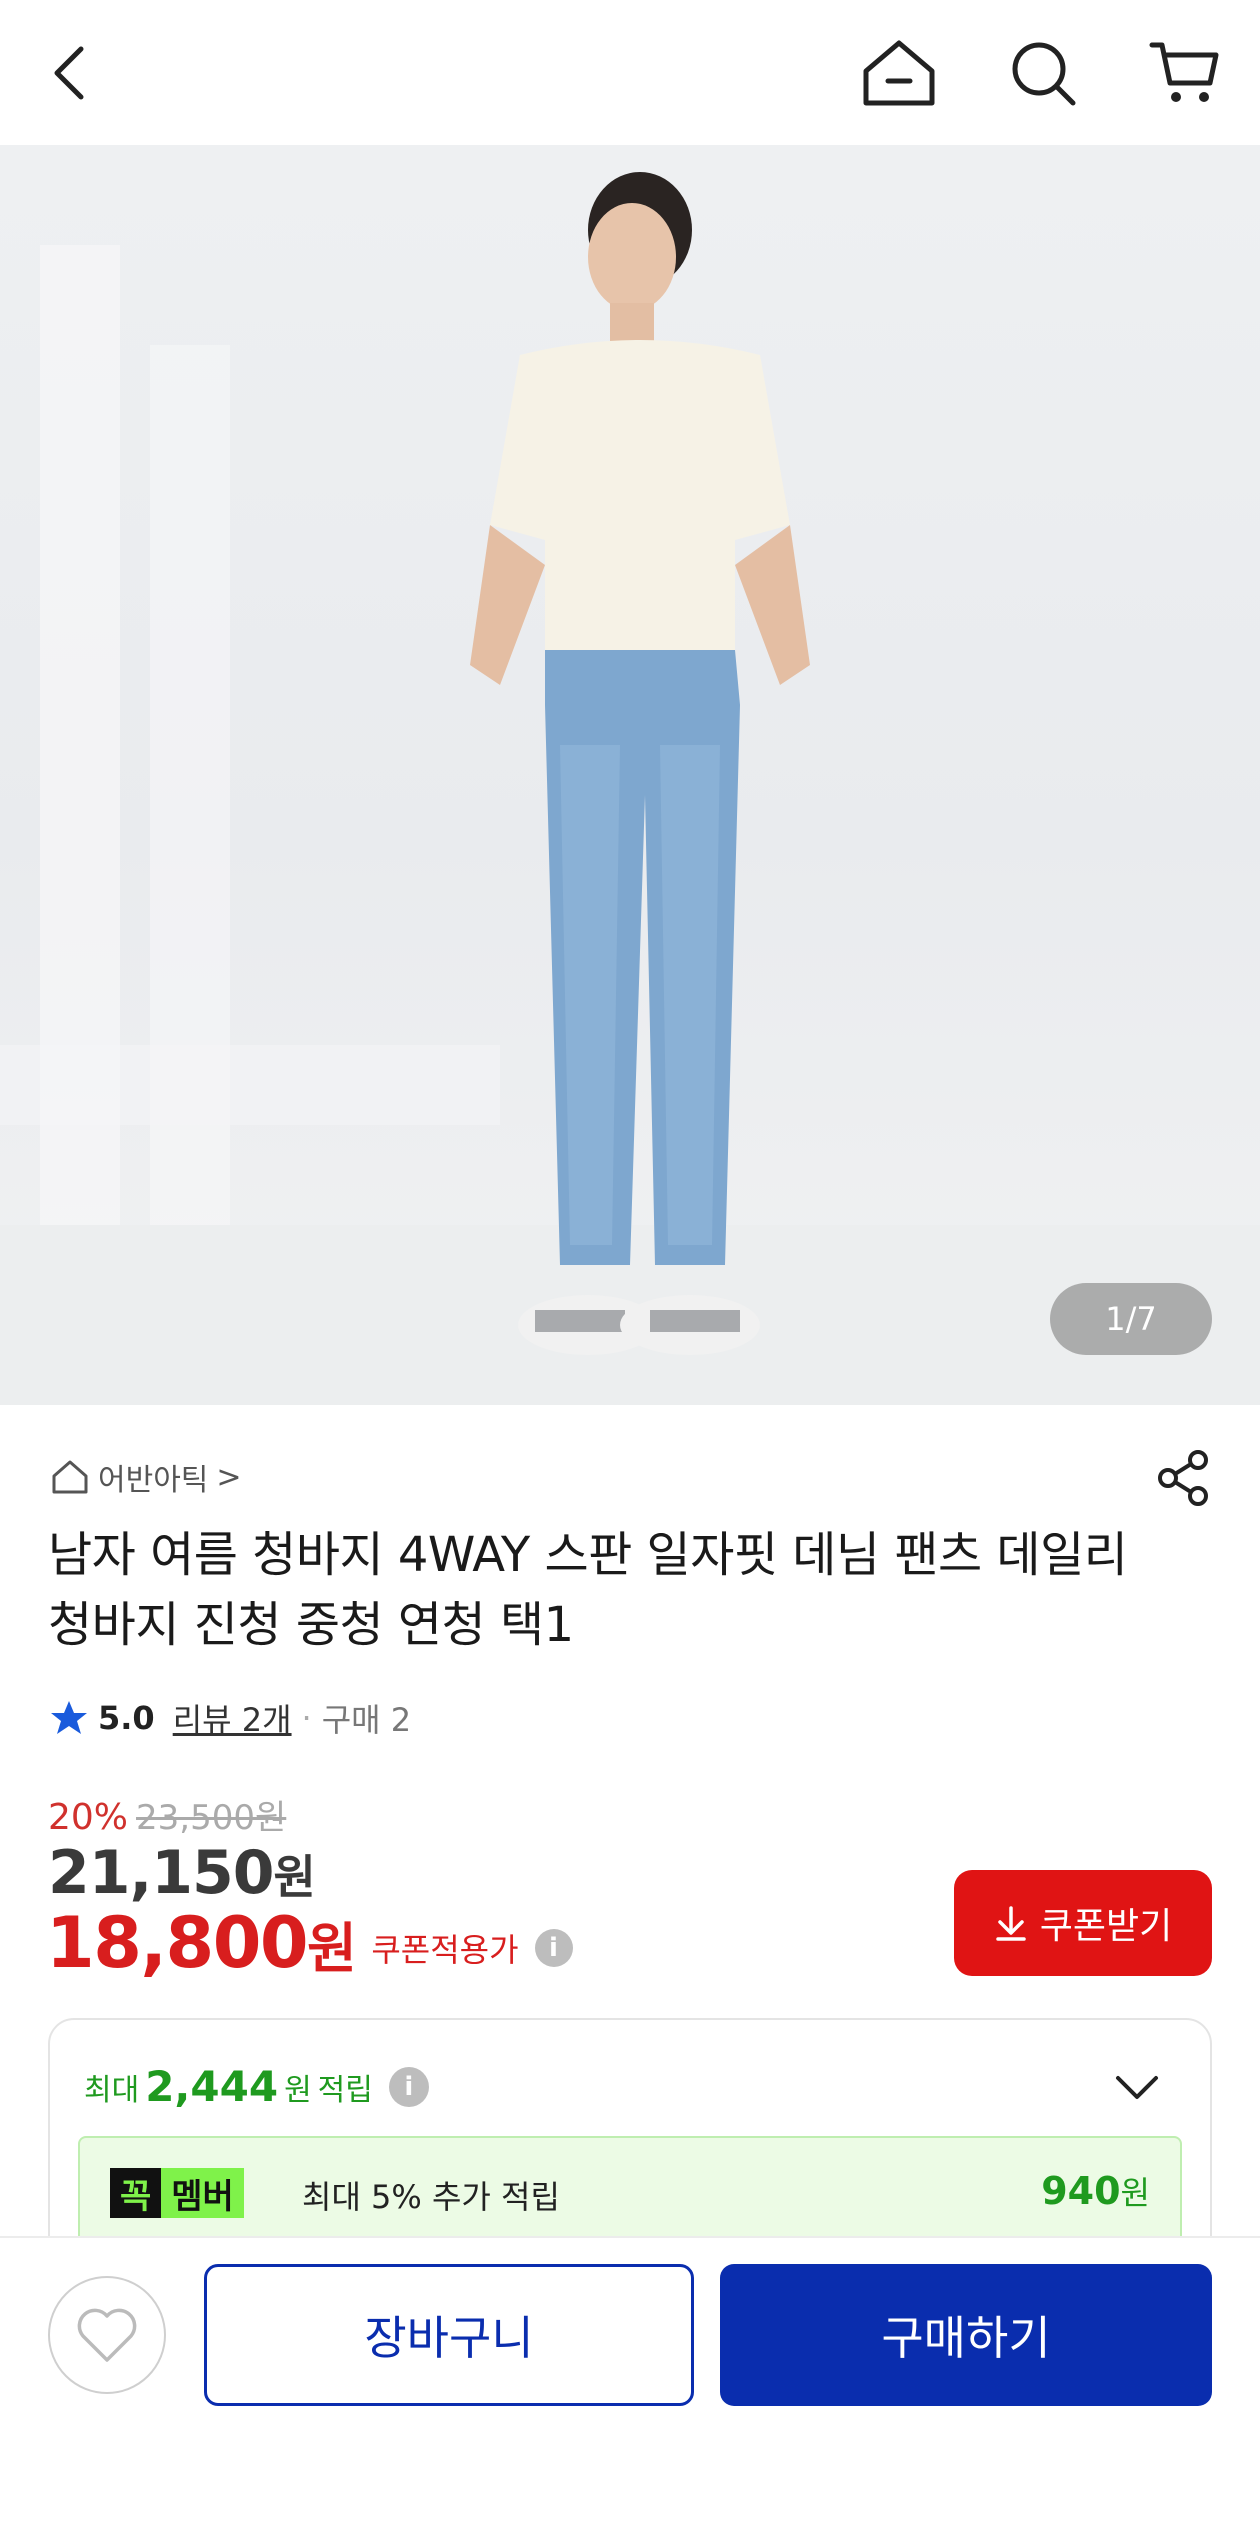 The height and width of the screenshot is (2532, 1260). What do you see at coordinates (153, 1480) in the screenshot?
I see `store-name: 어반아틱` at bounding box center [153, 1480].